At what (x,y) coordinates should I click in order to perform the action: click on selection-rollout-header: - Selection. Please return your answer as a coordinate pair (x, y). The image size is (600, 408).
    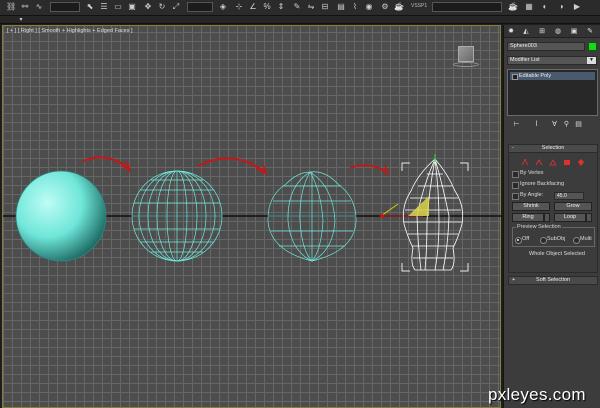
    Looking at the image, I should click on (553, 148).